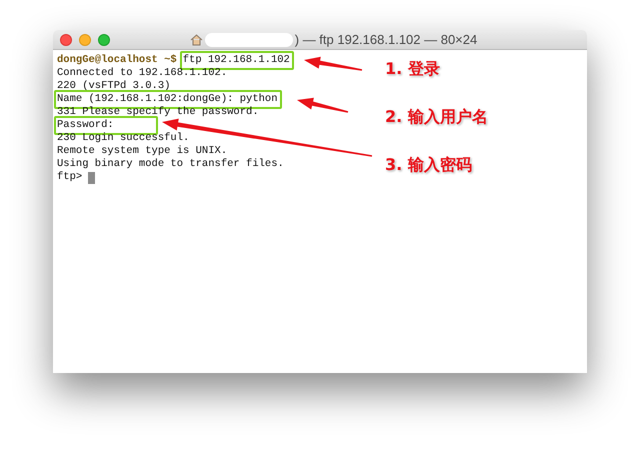 The image size is (640, 449). I want to click on terminal-text: Password:, so click(85, 125).